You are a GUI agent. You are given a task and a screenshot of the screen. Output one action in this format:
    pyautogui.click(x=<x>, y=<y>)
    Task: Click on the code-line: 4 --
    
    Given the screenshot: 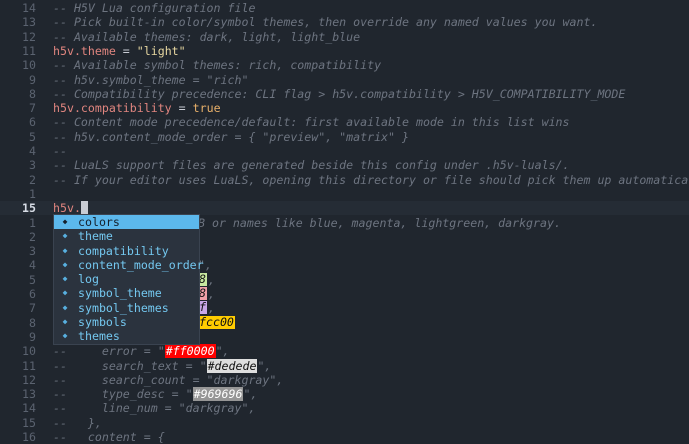 What is the action you would take?
    pyautogui.click(x=344, y=151)
    